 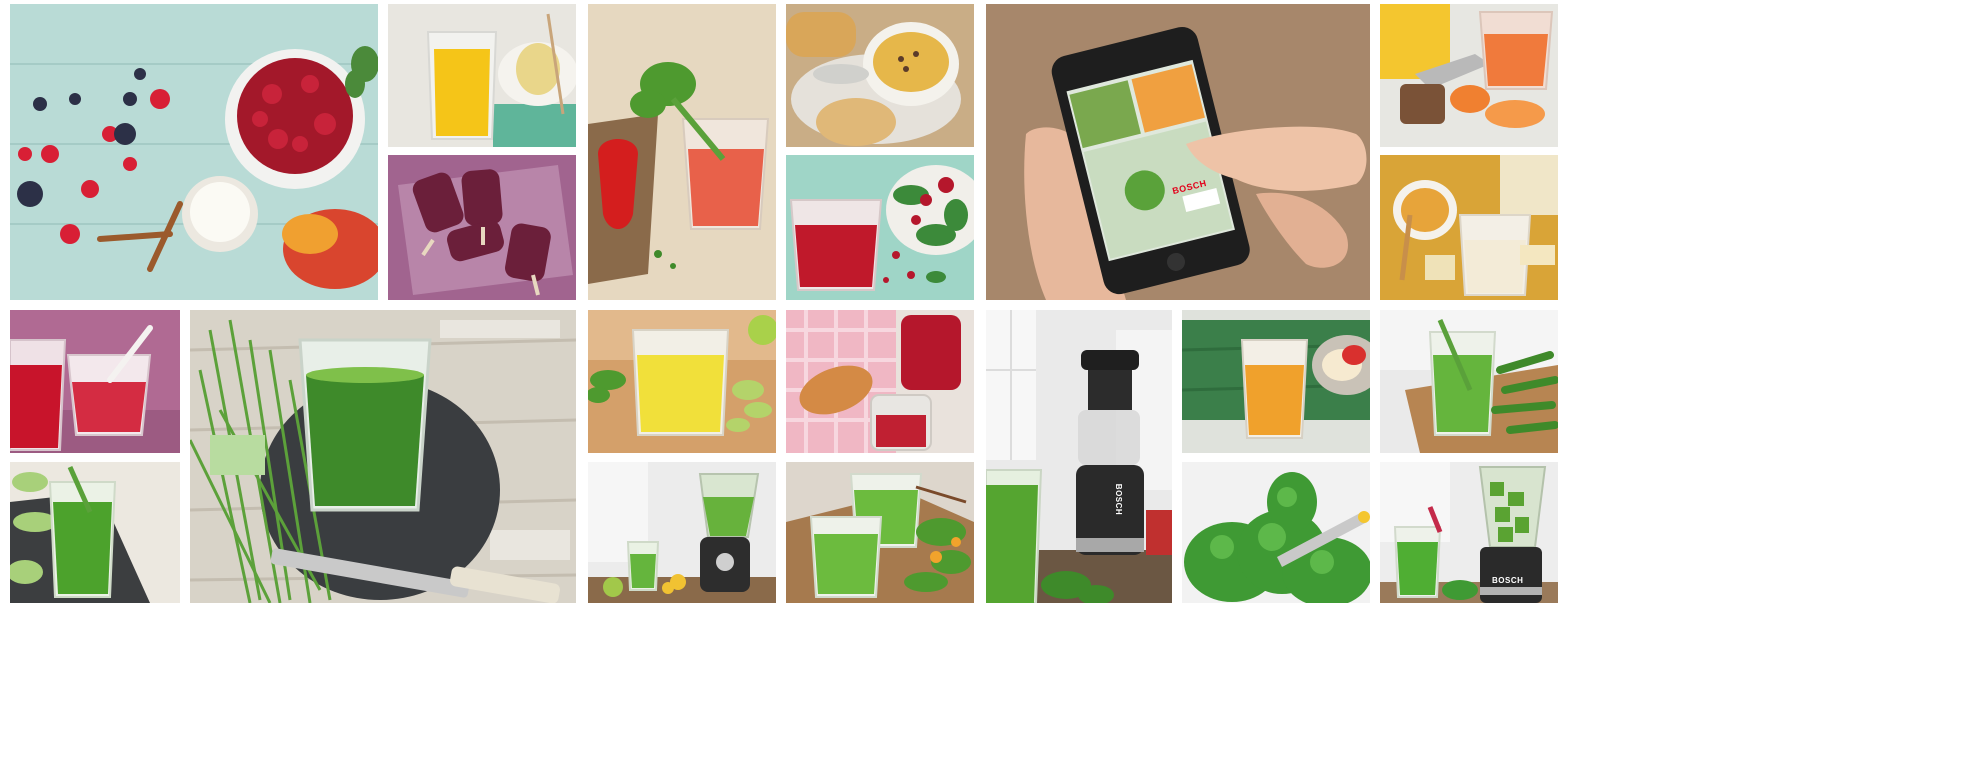 What do you see at coordinates (682, 152) in the screenshot?
I see `photo-red-juice-pepper-celery` at bounding box center [682, 152].